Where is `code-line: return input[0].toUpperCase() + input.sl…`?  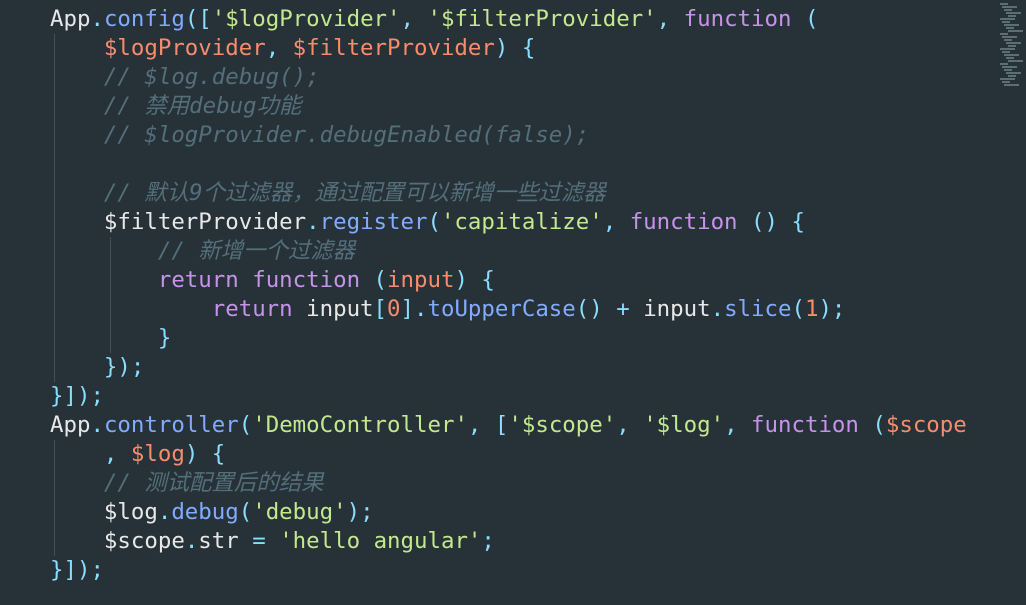
code-line: return input[0].toUpperCase() + input.sl… is located at coordinates (448, 309).